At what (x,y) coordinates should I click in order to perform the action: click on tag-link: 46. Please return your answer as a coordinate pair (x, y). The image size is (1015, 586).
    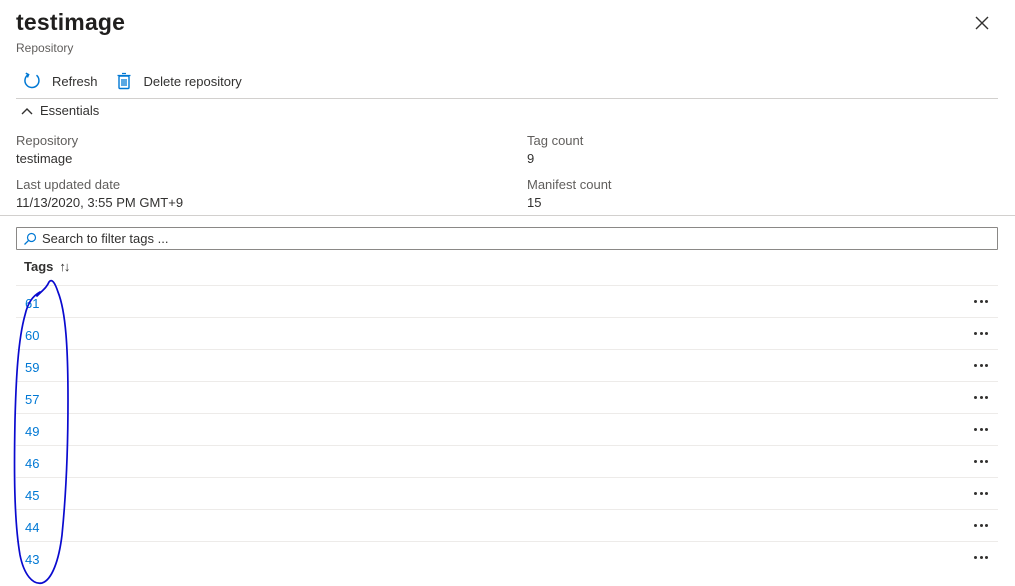
    Looking at the image, I should click on (32, 463).